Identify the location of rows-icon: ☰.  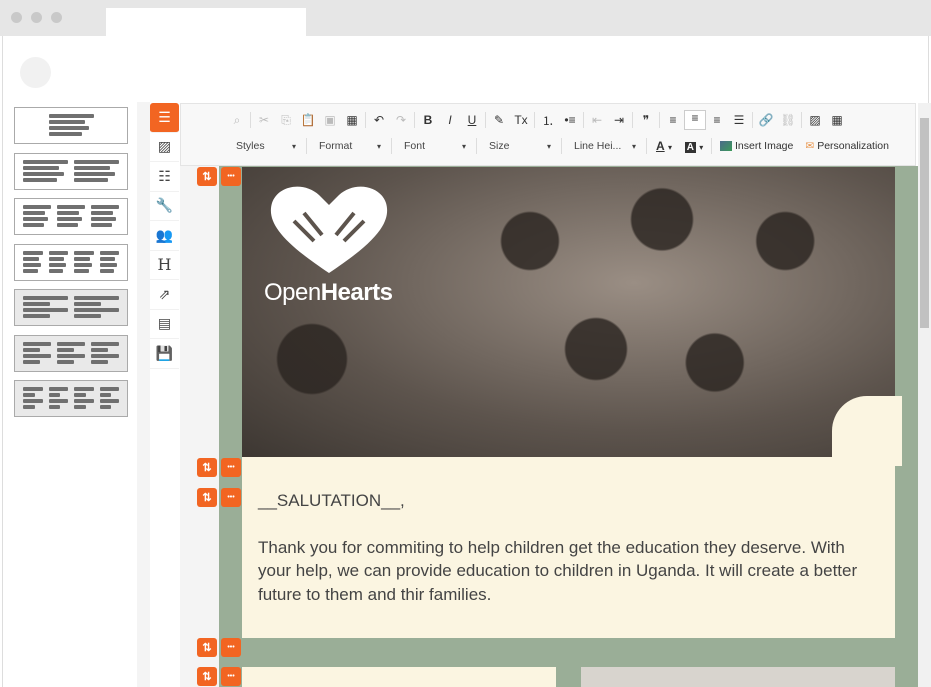
(164, 118).